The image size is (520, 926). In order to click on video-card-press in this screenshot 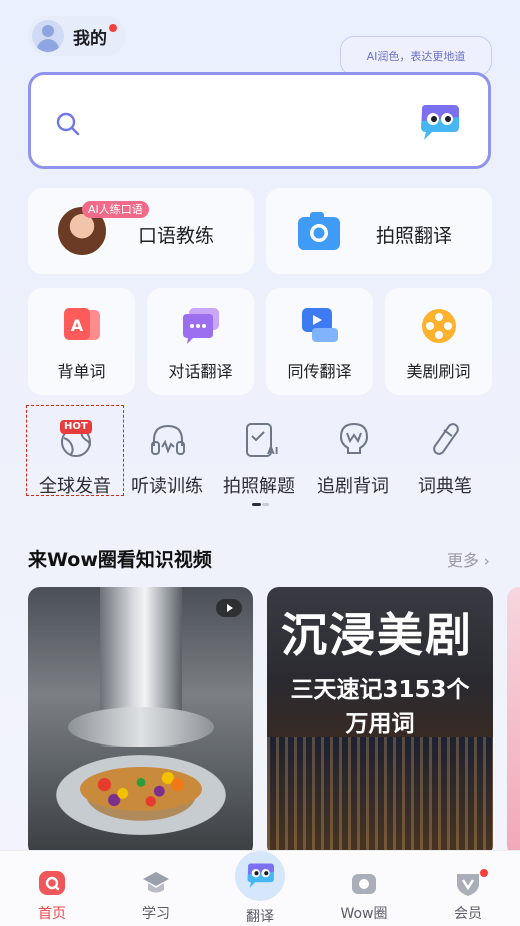, I will do `click(140, 722)`.